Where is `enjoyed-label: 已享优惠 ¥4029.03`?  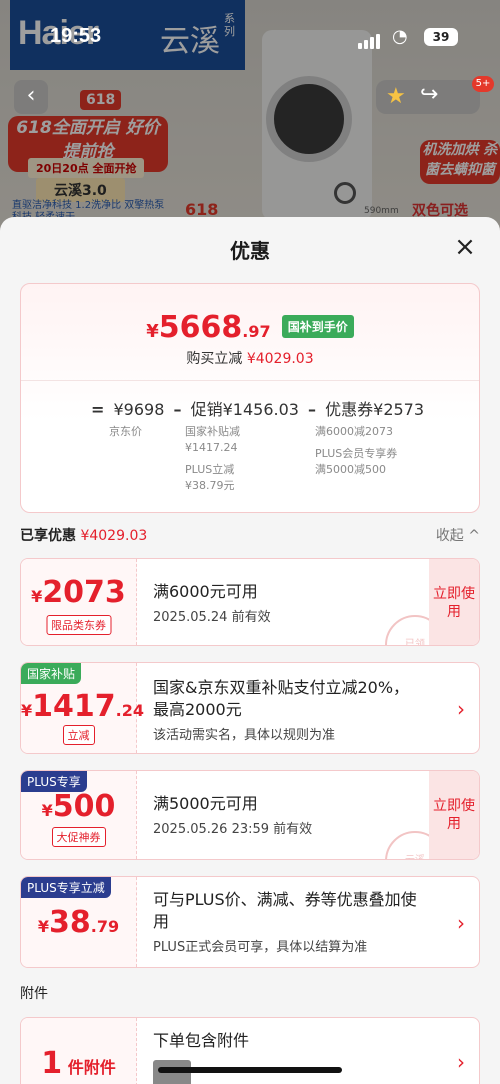 enjoyed-label: 已享优惠 ¥4029.03 is located at coordinates (83, 535).